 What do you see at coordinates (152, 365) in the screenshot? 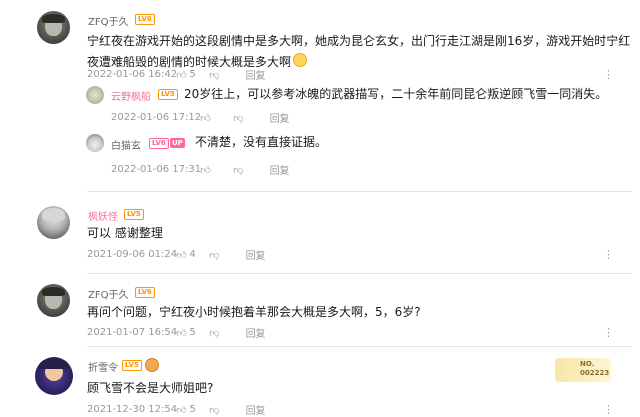
I see `medal-icon` at bounding box center [152, 365].